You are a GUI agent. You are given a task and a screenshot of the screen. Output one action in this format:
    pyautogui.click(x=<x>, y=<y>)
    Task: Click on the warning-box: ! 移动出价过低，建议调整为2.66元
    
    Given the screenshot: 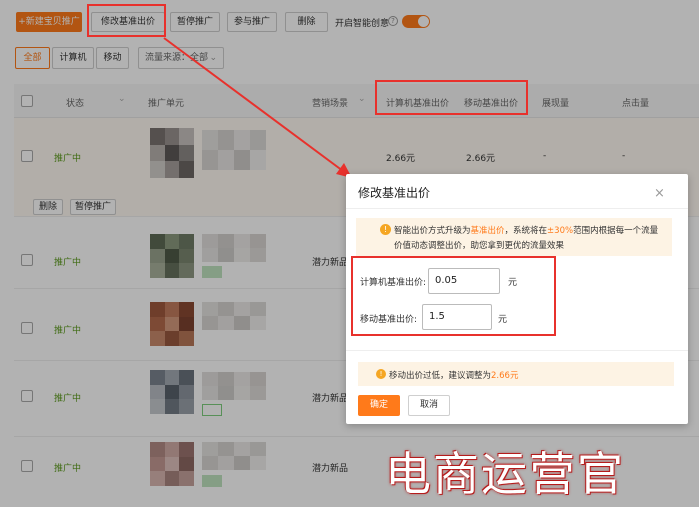 What is the action you would take?
    pyautogui.click(x=516, y=374)
    